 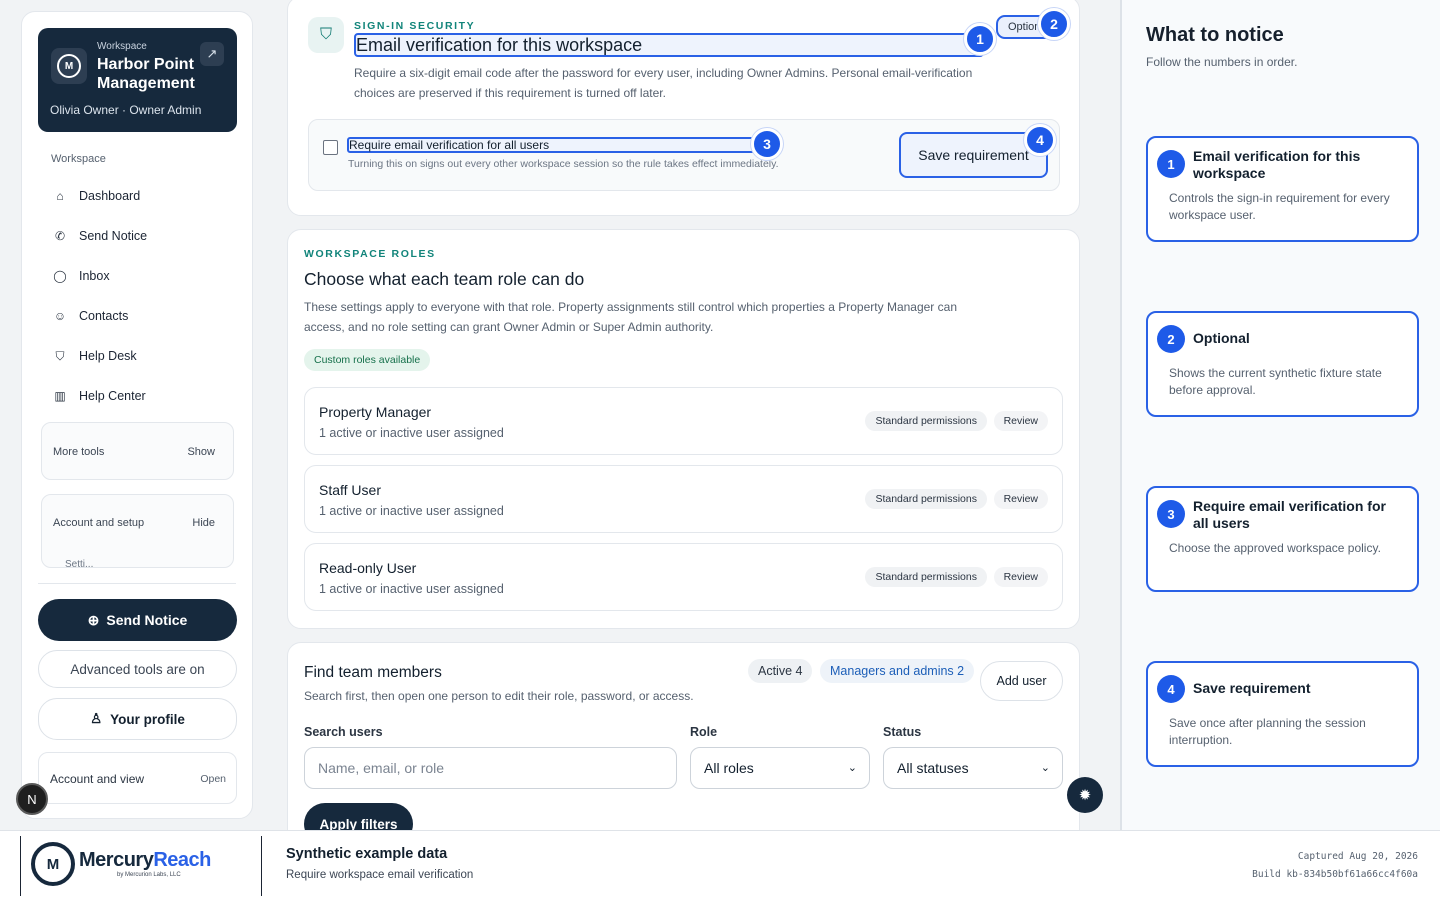 What do you see at coordinates (897, 671) in the screenshot?
I see `managers-count-chip: Managers and admins 2` at bounding box center [897, 671].